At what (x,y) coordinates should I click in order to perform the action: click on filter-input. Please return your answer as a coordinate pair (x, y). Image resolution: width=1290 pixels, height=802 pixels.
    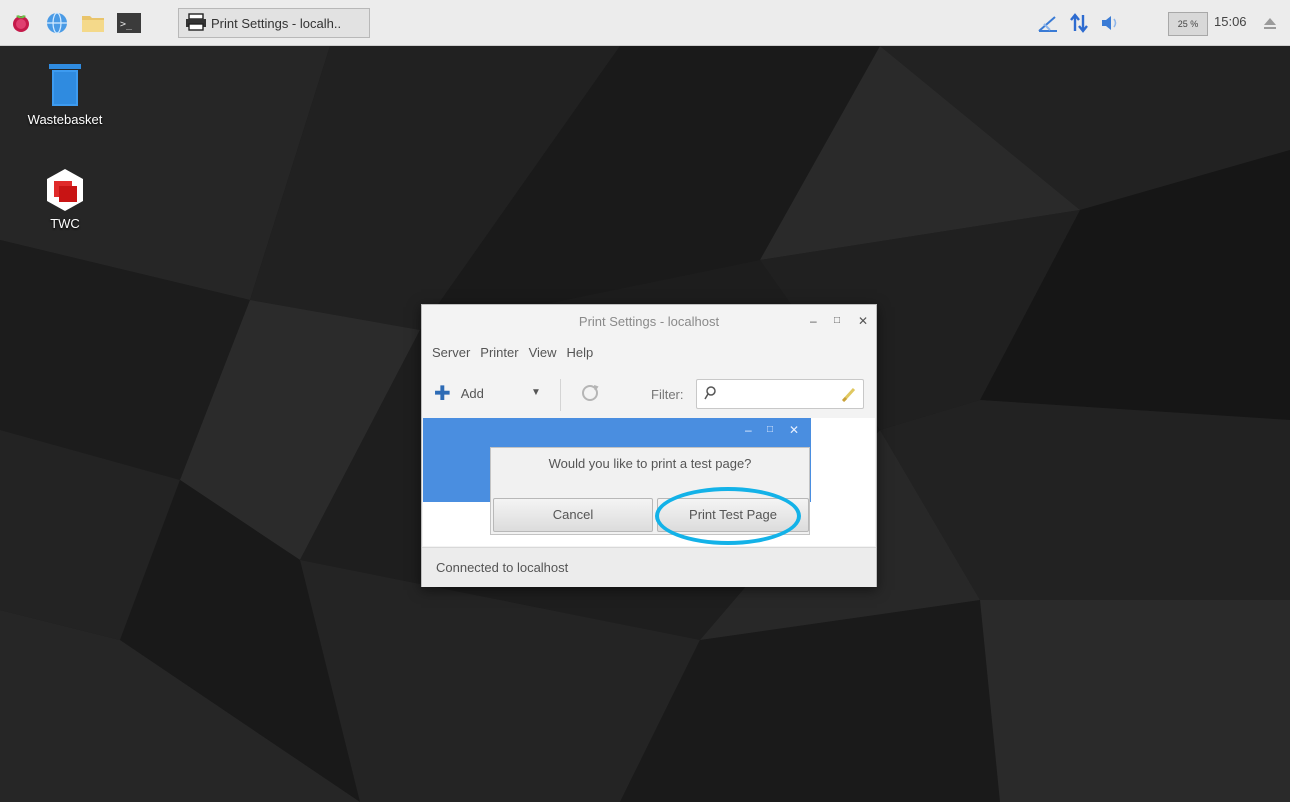
    Looking at the image, I should click on (780, 394).